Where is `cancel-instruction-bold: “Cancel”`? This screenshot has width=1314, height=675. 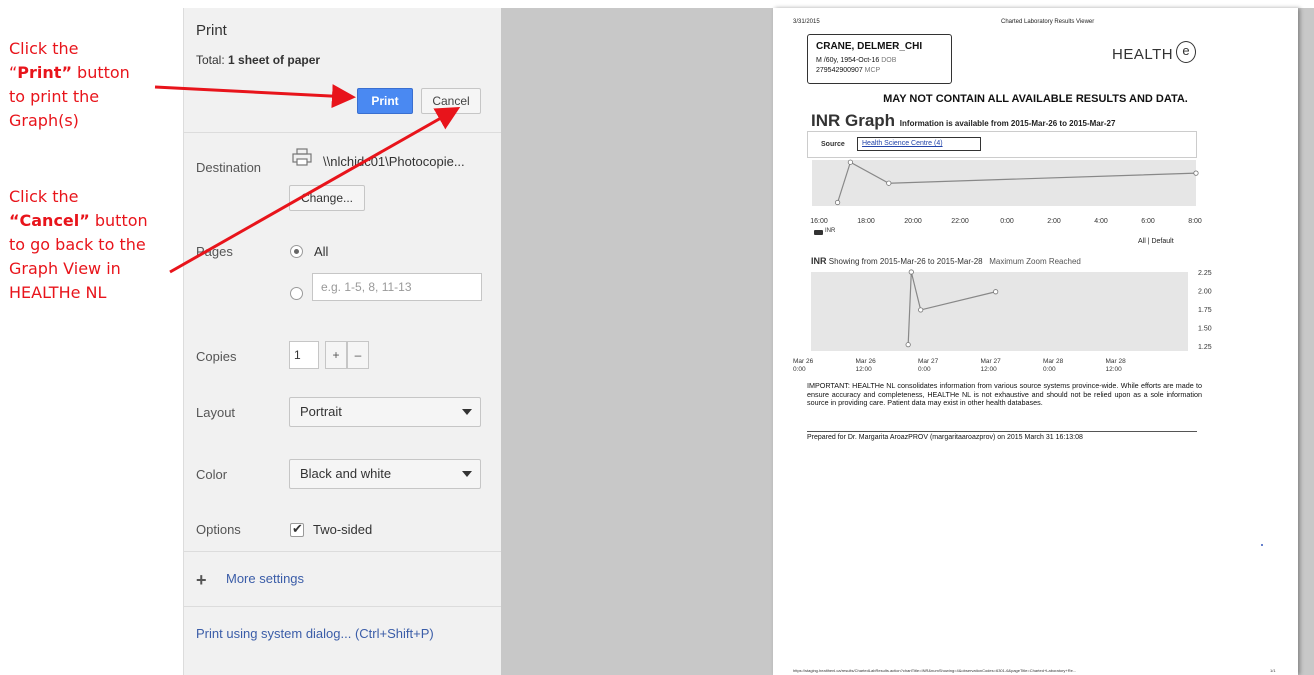
cancel-instruction-bold: “Cancel” is located at coordinates (49, 220).